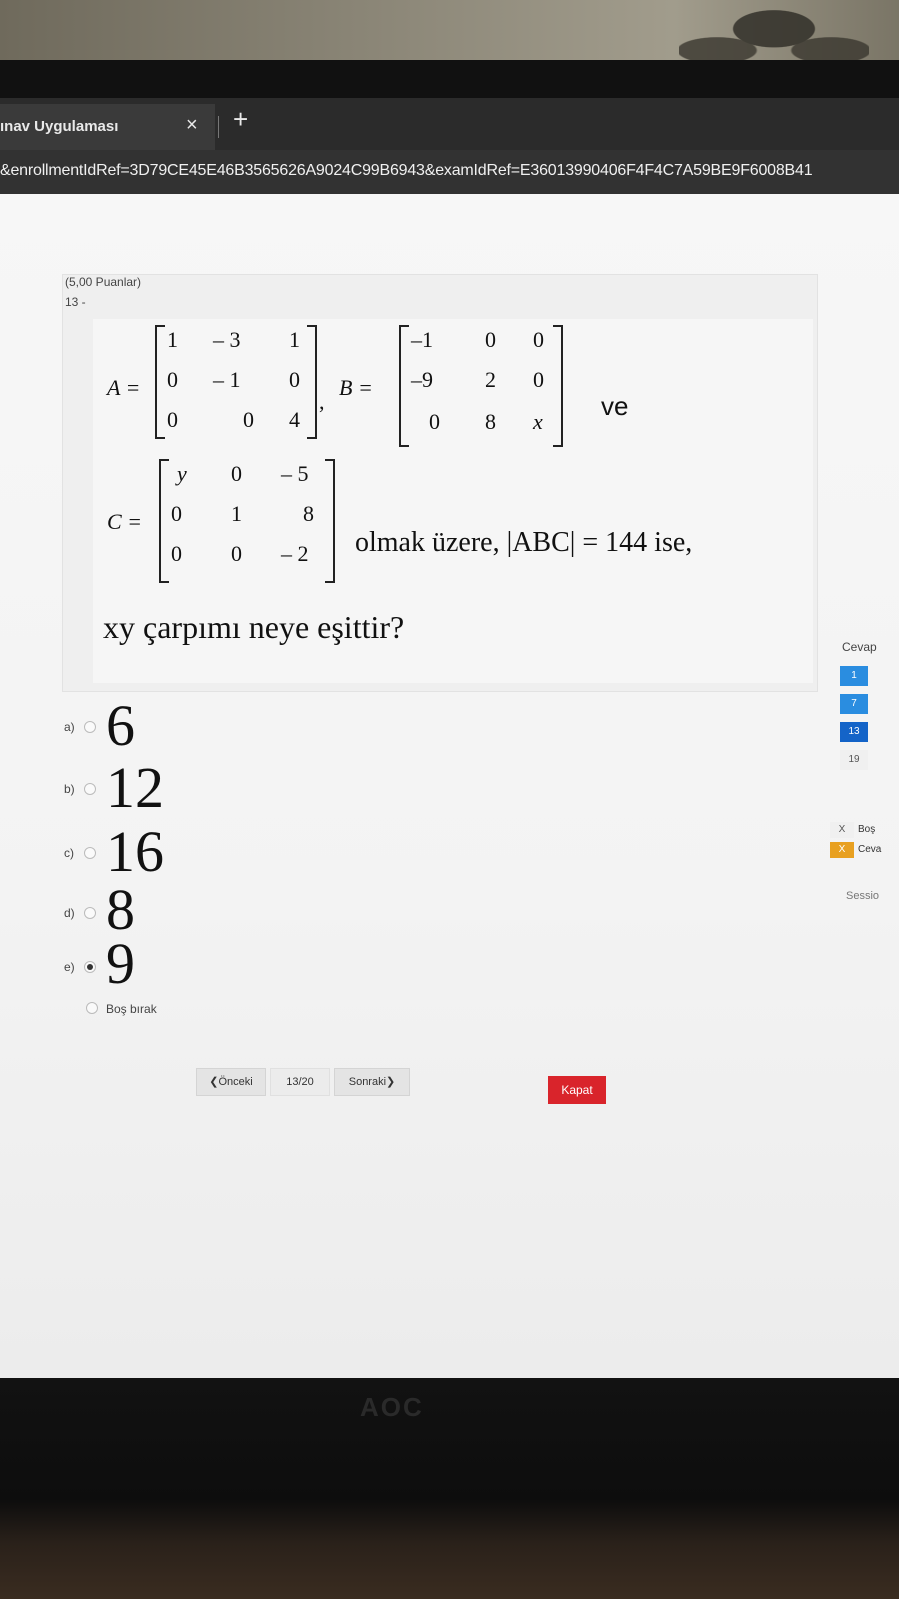 The height and width of the screenshot is (1599, 899). I want to click on option-c: c) 16, so click(150, 851).